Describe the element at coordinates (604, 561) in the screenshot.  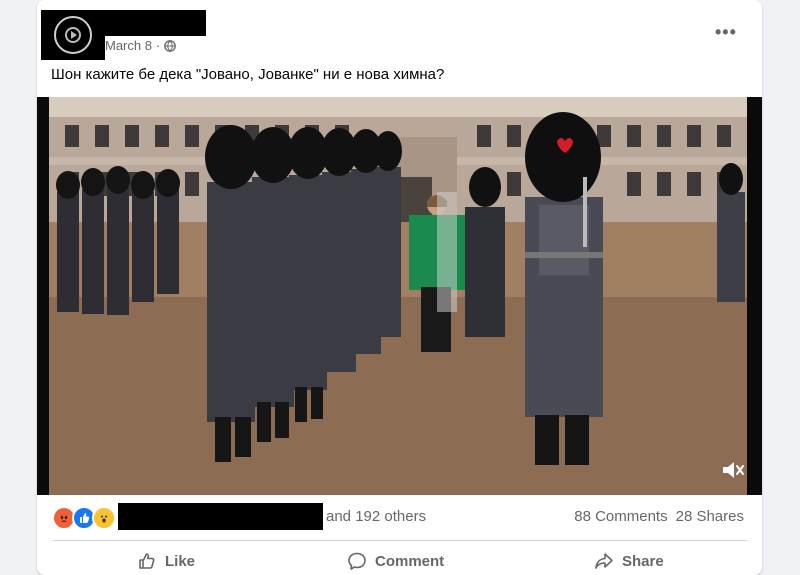
I see `share-icon` at that location.